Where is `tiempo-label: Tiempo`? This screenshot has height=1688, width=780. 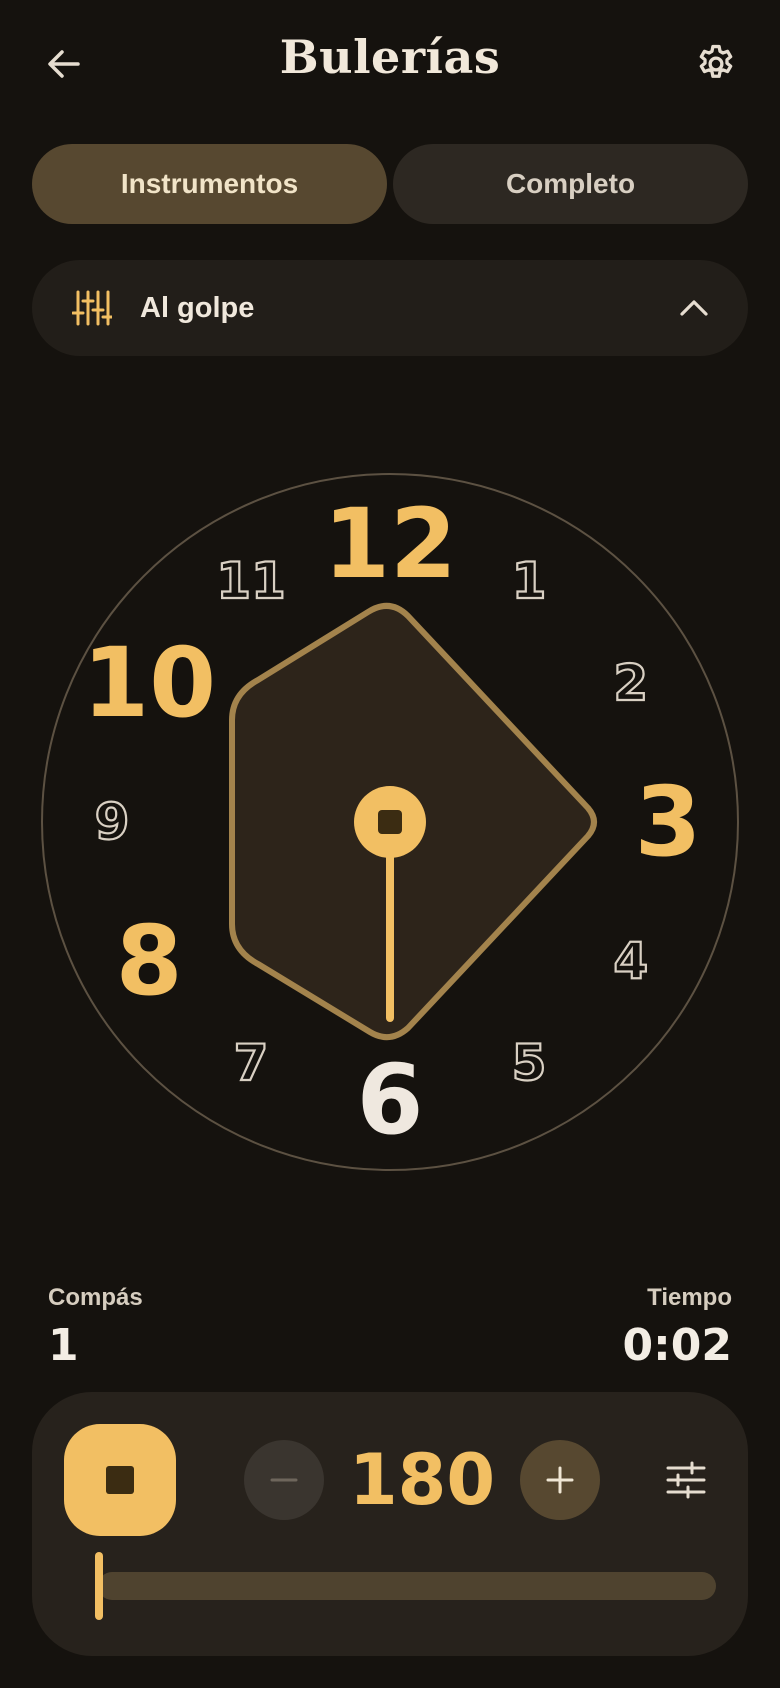 tiempo-label: Tiempo is located at coordinates (689, 1297).